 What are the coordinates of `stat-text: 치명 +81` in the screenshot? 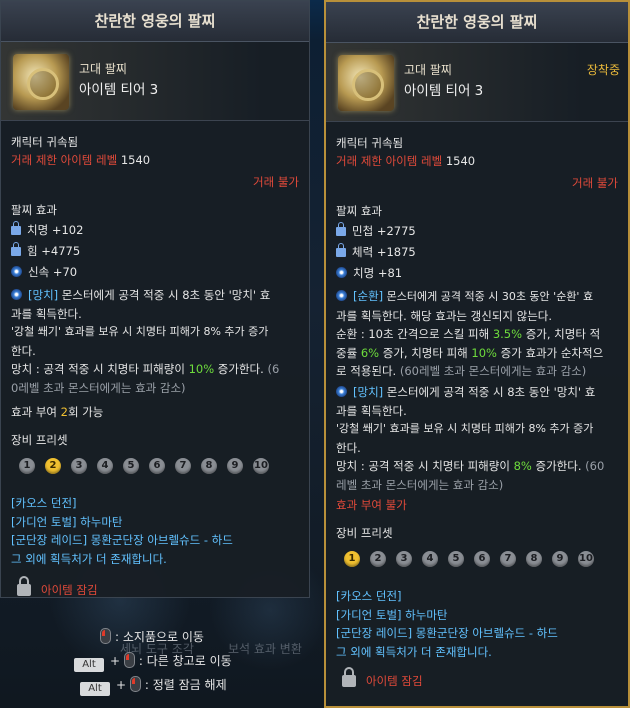 It's located at (378, 273).